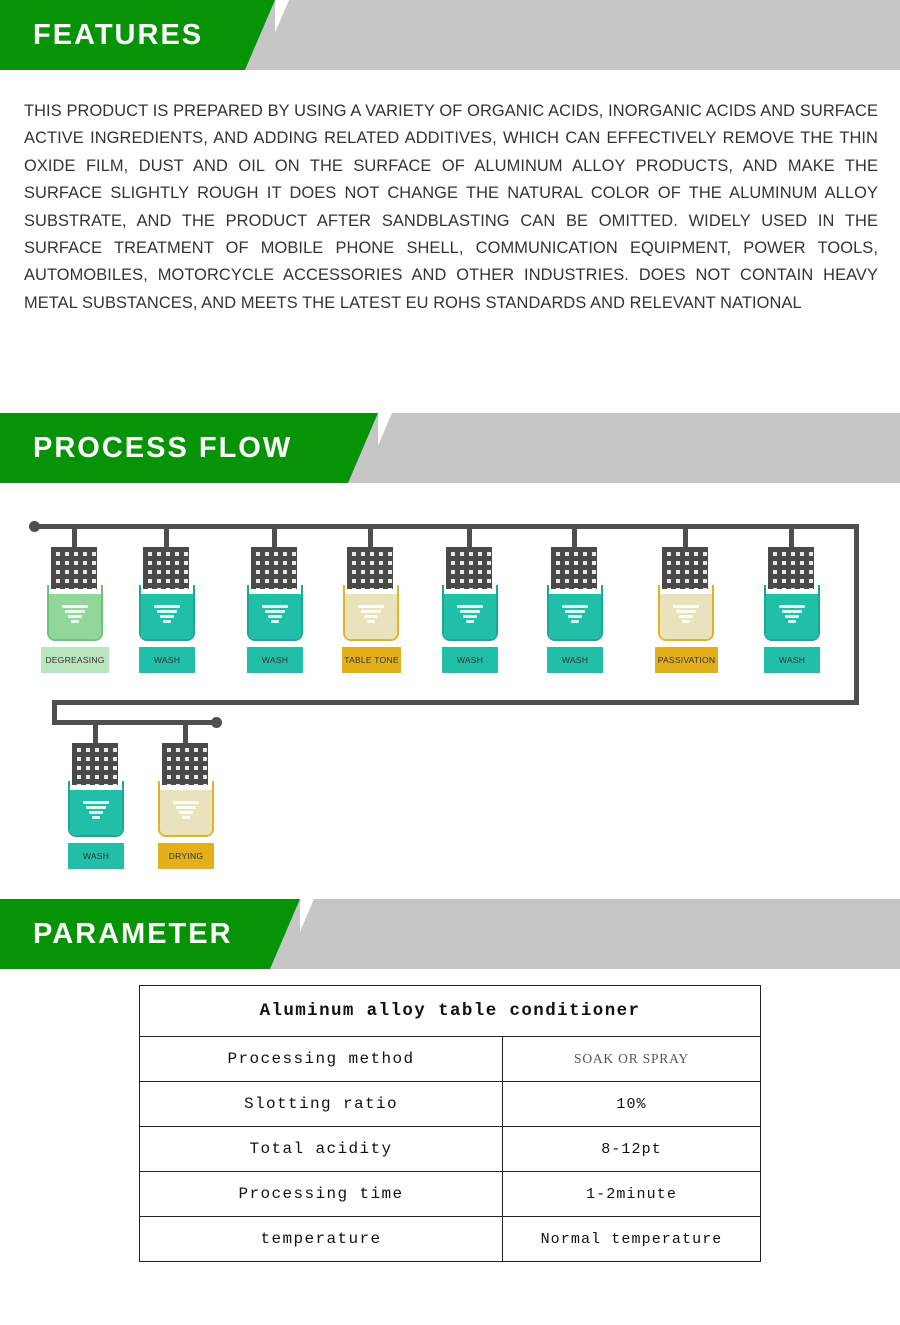  Describe the element at coordinates (134, 722) in the screenshot. I see `rail-bottom-horizontal` at that location.